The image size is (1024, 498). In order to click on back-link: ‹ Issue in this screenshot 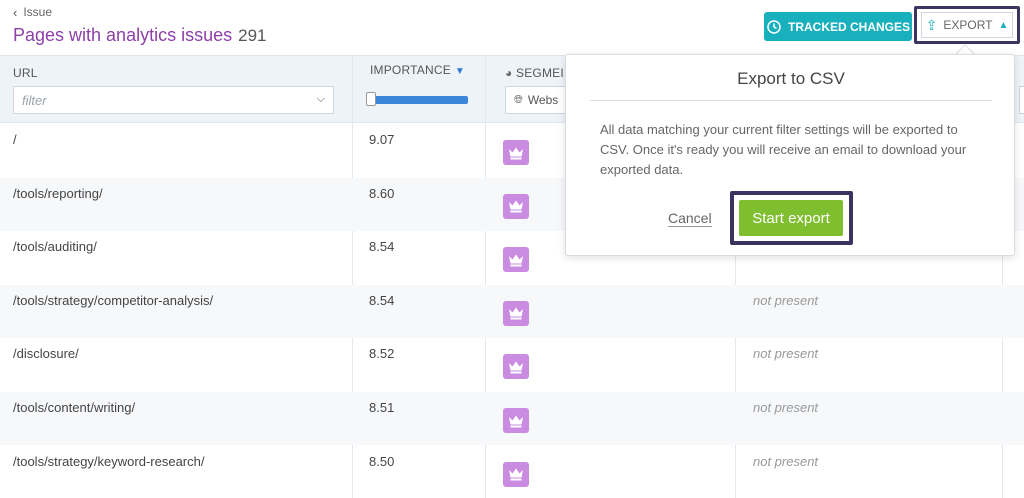, I will do `click(32, 12)`.